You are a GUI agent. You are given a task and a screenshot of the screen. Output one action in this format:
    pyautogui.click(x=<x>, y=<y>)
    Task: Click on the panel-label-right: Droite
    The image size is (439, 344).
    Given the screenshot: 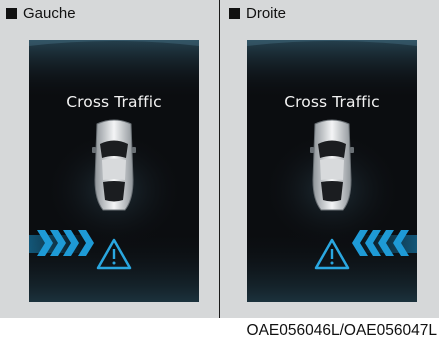 What is the action you would take?
    pyautogui.click(x=257, y=13)
    